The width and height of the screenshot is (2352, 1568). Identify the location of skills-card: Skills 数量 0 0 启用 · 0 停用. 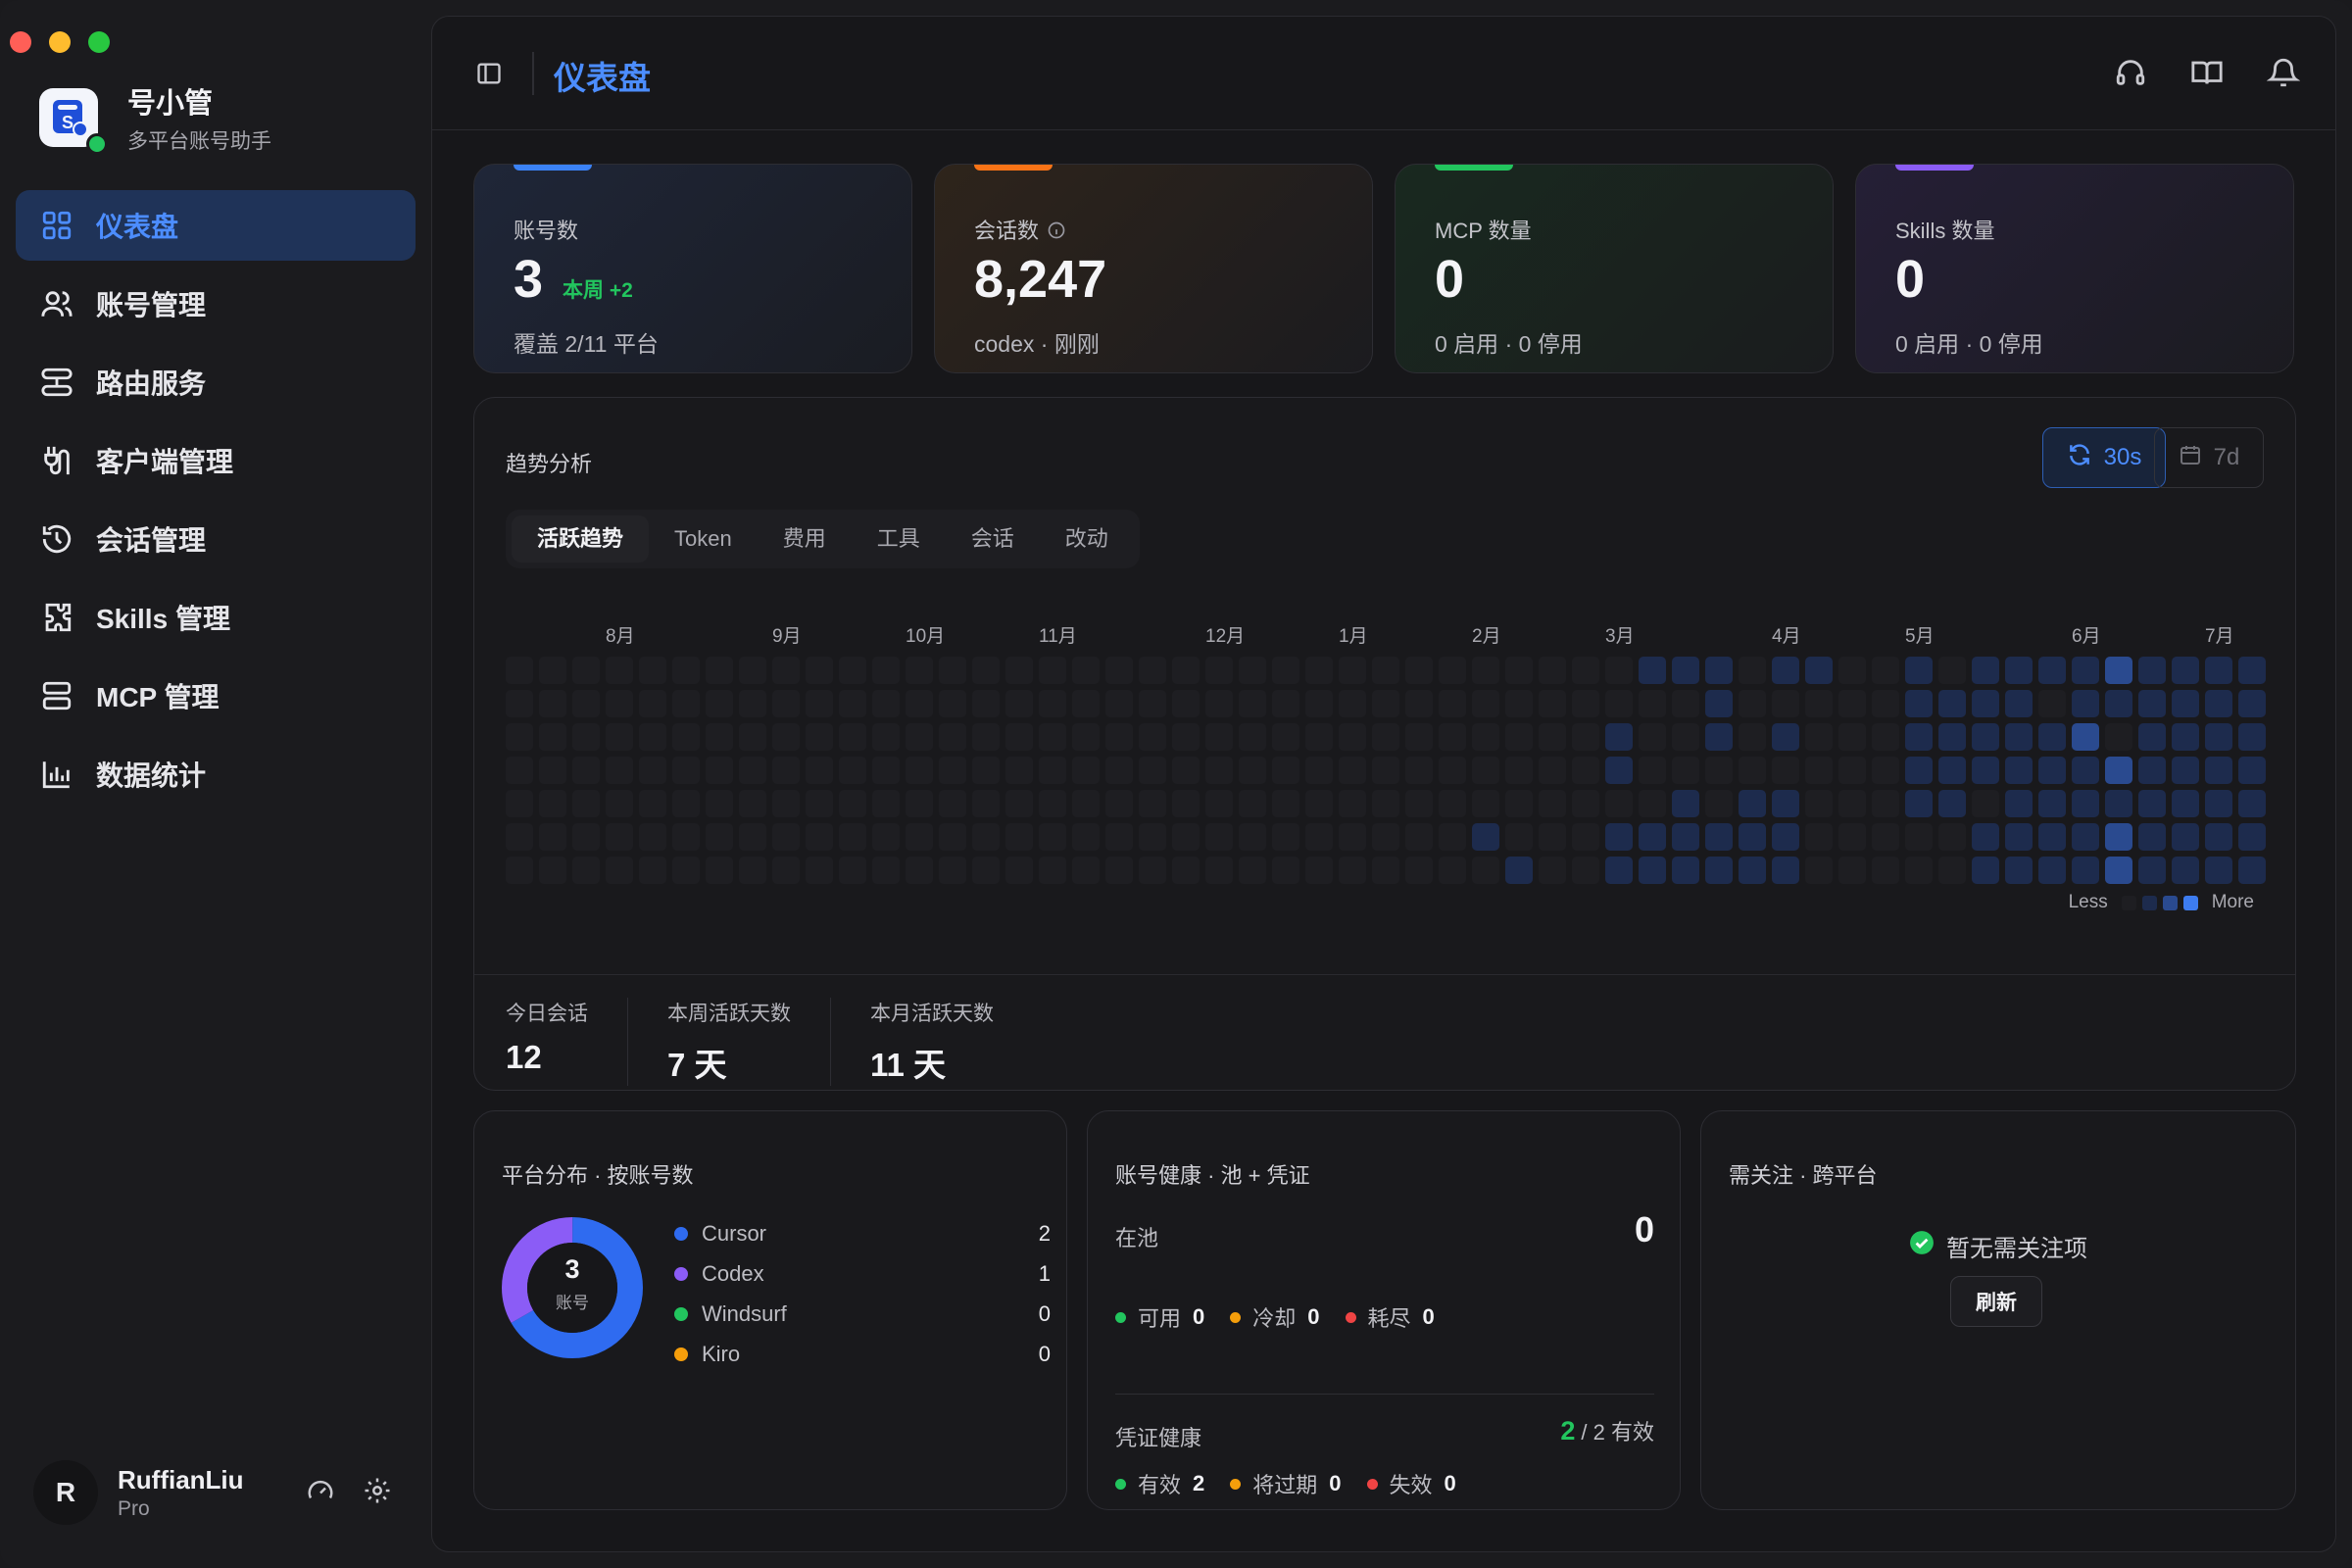
(2074, 268).